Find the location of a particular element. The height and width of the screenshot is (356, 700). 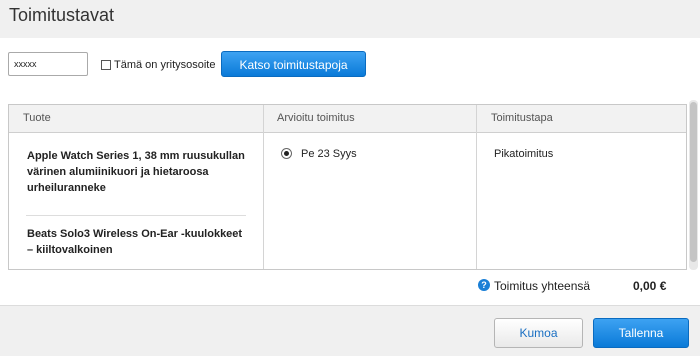

table-header: Tuote Arvioitu toimitus Toimitustapa is located at coordinates (347, 119).